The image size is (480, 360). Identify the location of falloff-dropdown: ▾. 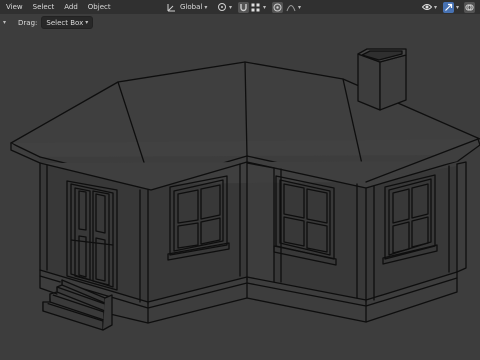
(293, 7).